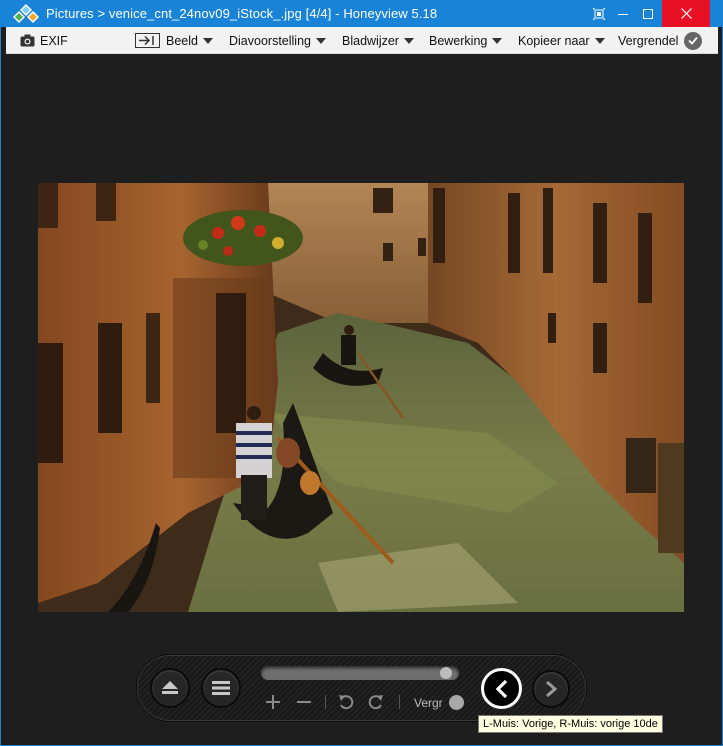 The height and width of the screenshot is (746, 723). I want to click on beeld-label: Beeld, so click(182, 40).